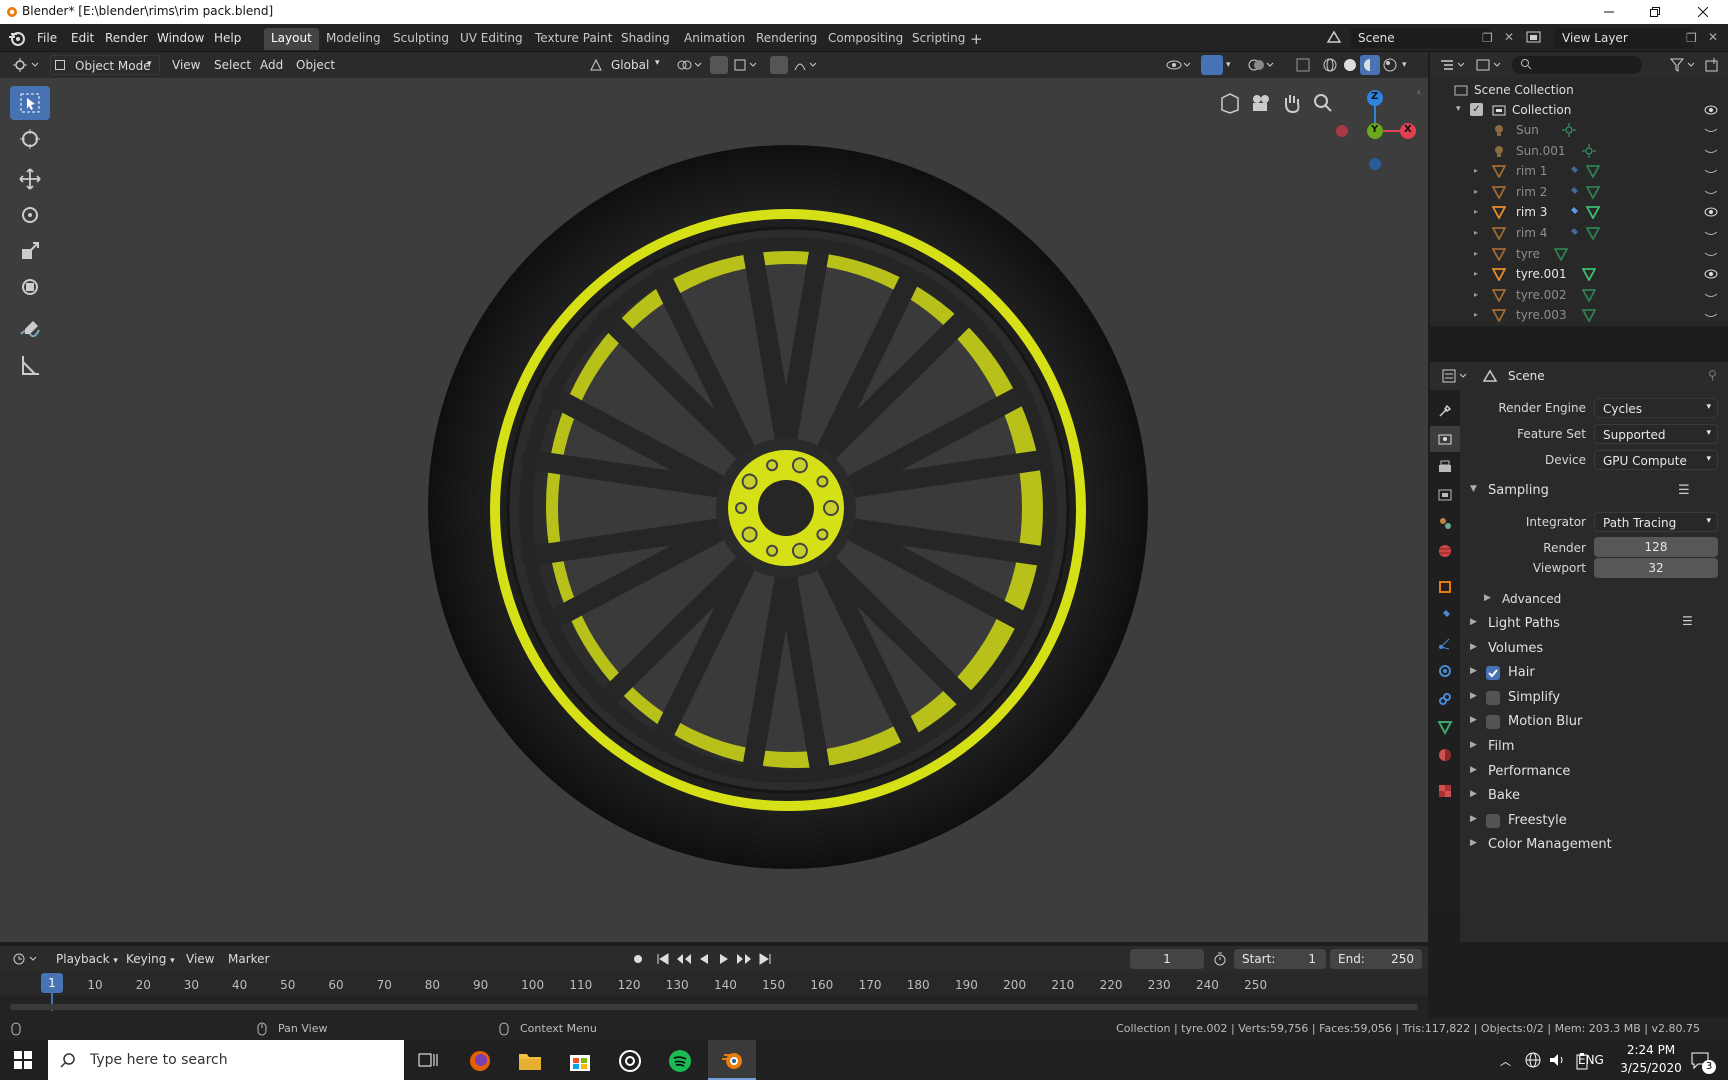 The height and width of the screenshot is (1080, 1728). What do you see at coordinates (23, 1060) in the screenshot?
I see `windows-start-icon` at bounding box center [23, 1060].